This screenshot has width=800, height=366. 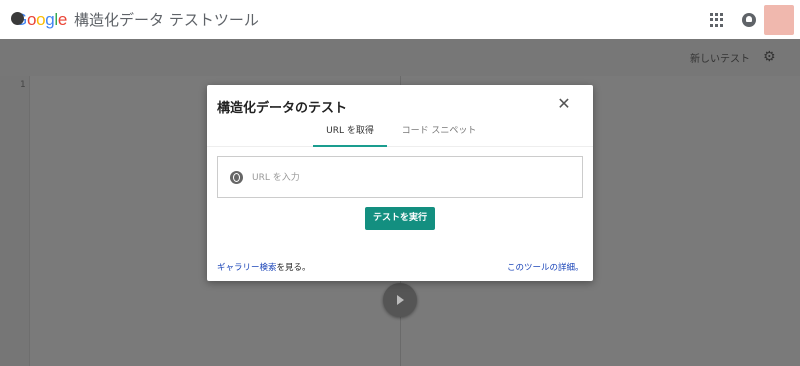 What do you see at coordinates (770, 57) in the screenshot?
I see `gear-icon: ⚙` at bounding box center [770, 57].